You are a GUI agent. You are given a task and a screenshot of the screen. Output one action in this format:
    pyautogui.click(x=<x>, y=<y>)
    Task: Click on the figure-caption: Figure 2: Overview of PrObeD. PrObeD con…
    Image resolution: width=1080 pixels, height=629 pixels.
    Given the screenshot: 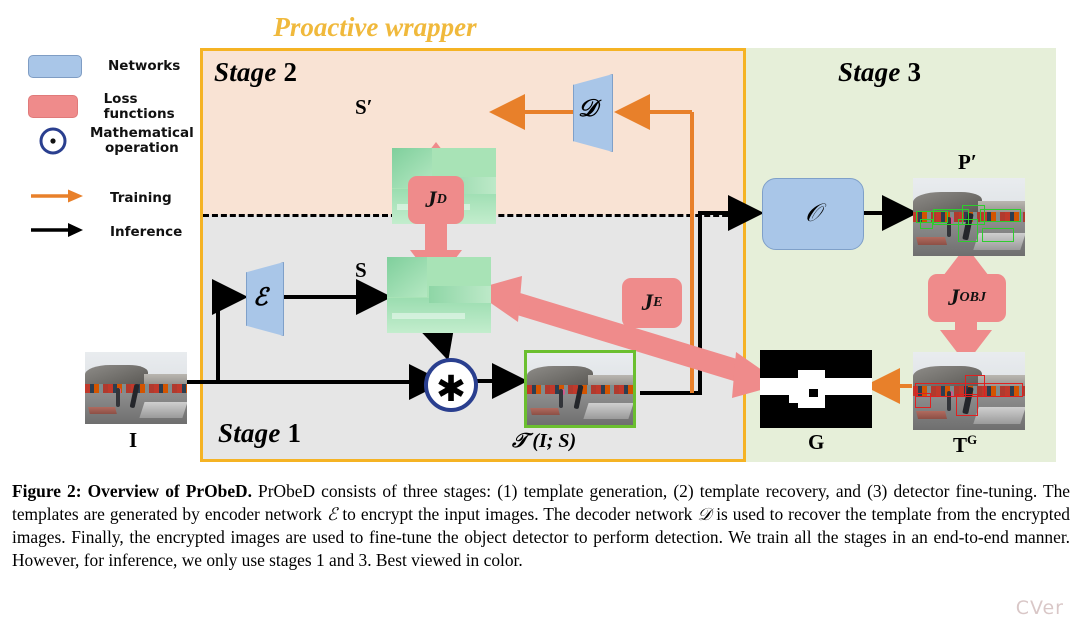 What is the action you would take?
    pyautogui.click(x=541, y=526)
    